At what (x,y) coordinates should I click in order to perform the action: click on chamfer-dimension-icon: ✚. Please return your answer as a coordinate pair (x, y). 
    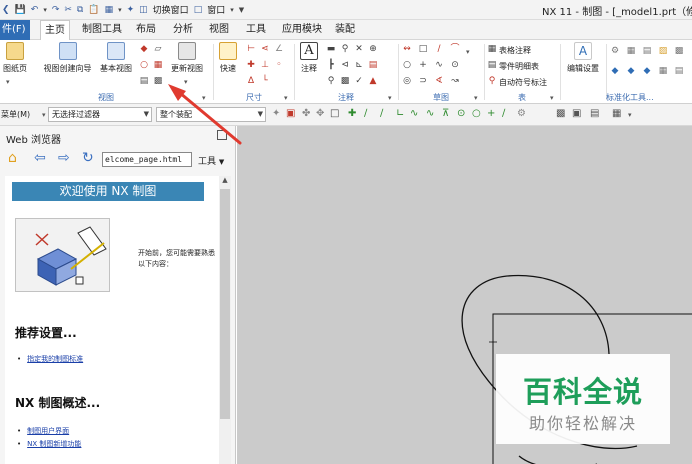
    Looking at the image, I should click on (251, 65).